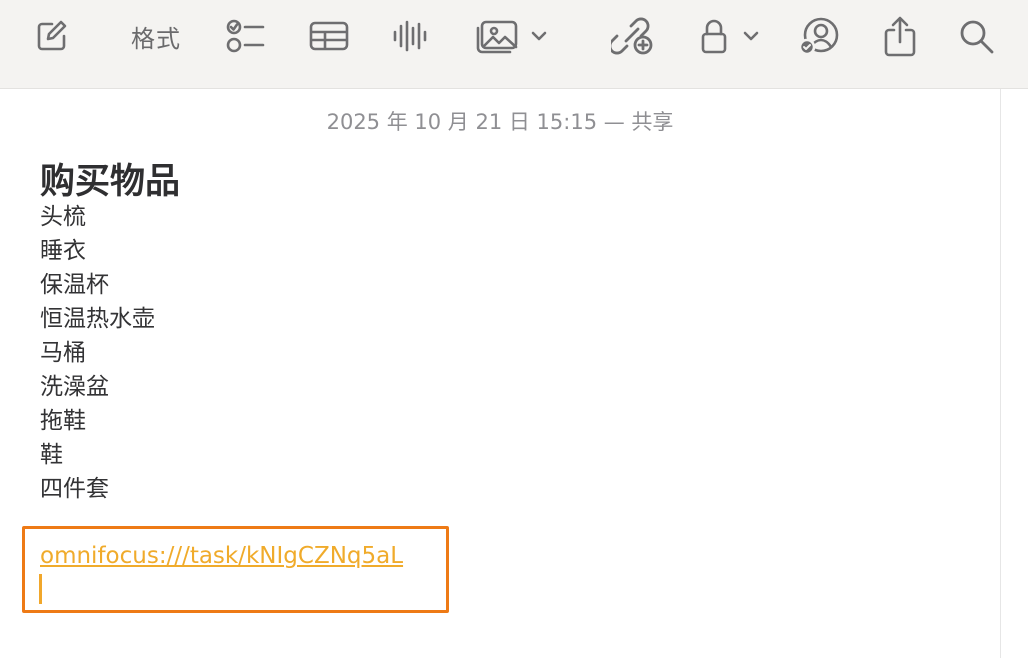 This screenshot has width=1028, height=658. I want to click on table-icon, so click(329, 36).